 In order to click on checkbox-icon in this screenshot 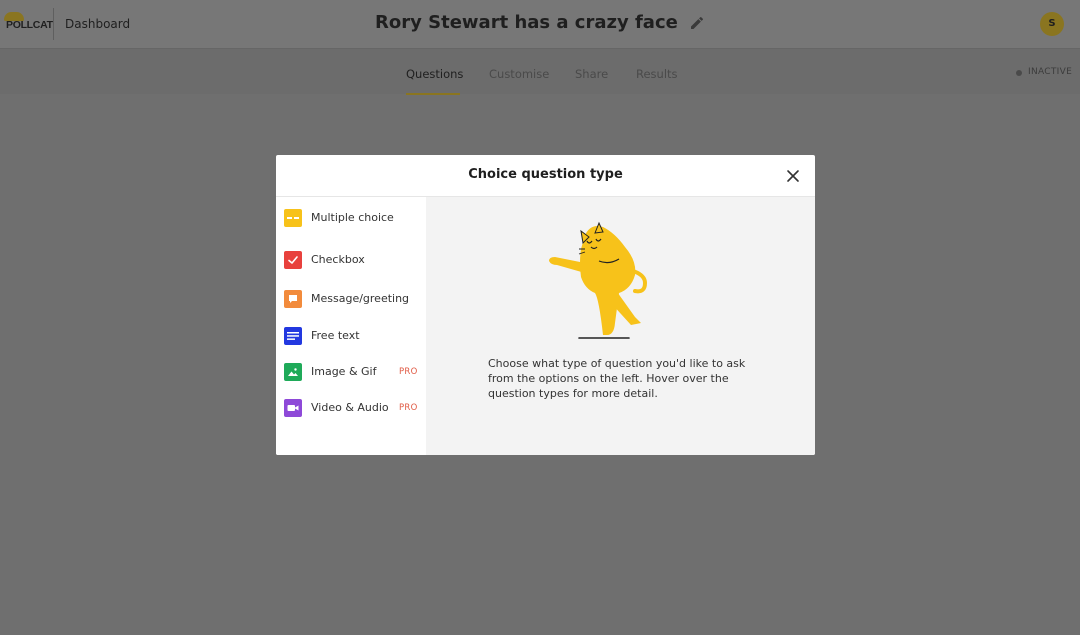, I will do `click(293, 260)`.